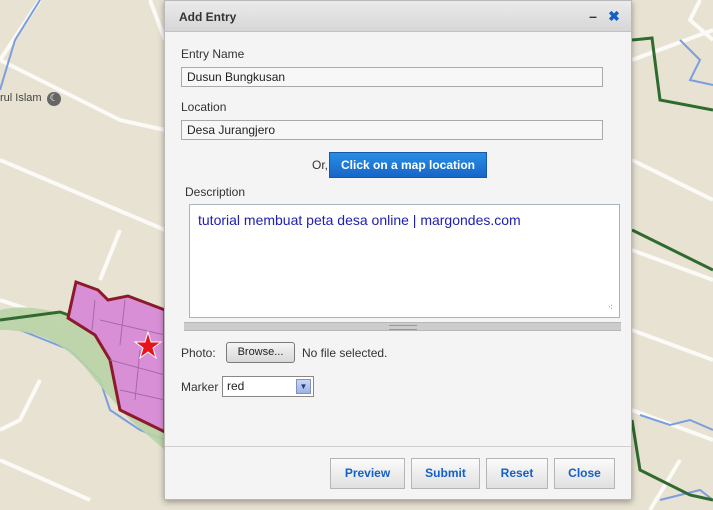 This screenshot has width=713, height=510. I want to click on submit-button: Submit, so click(445, 473).